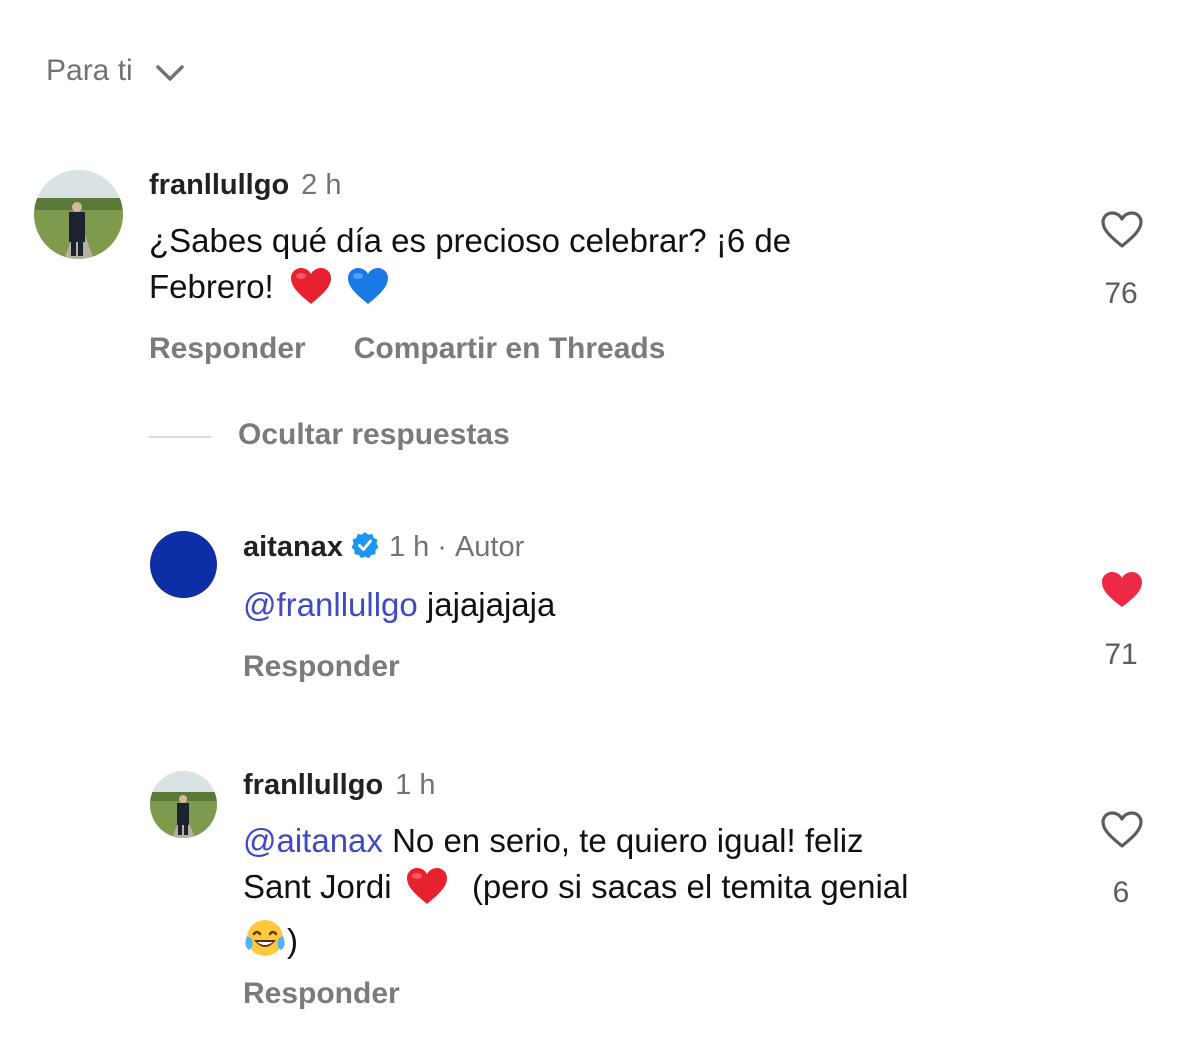 This screenshot has height=1043, width=1200. I want to click on mention-link: @aitanax, so click(313, 840).